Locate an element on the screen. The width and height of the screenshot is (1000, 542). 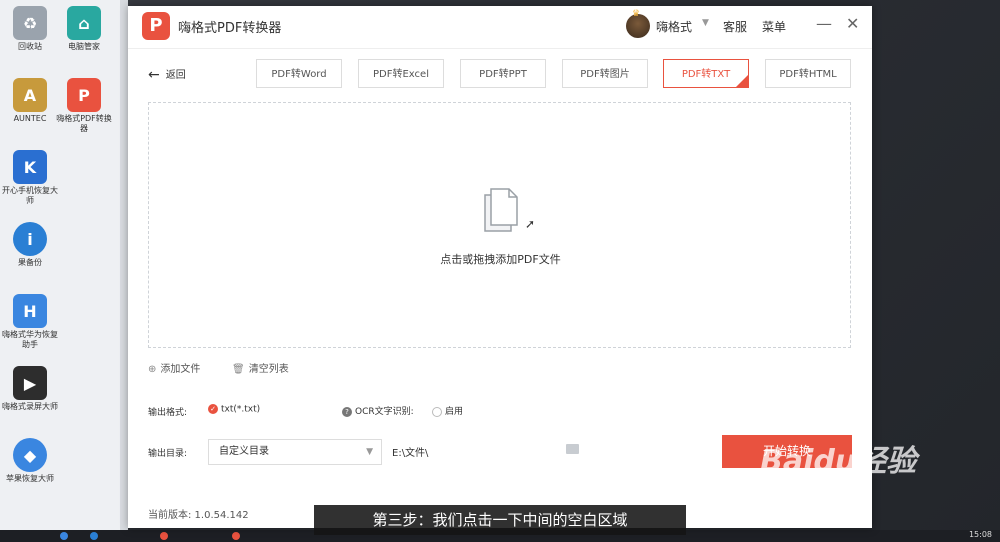
desktop-icon-pc-manager: ⌂ 电脑管家 is located at coordinates (84, 29).